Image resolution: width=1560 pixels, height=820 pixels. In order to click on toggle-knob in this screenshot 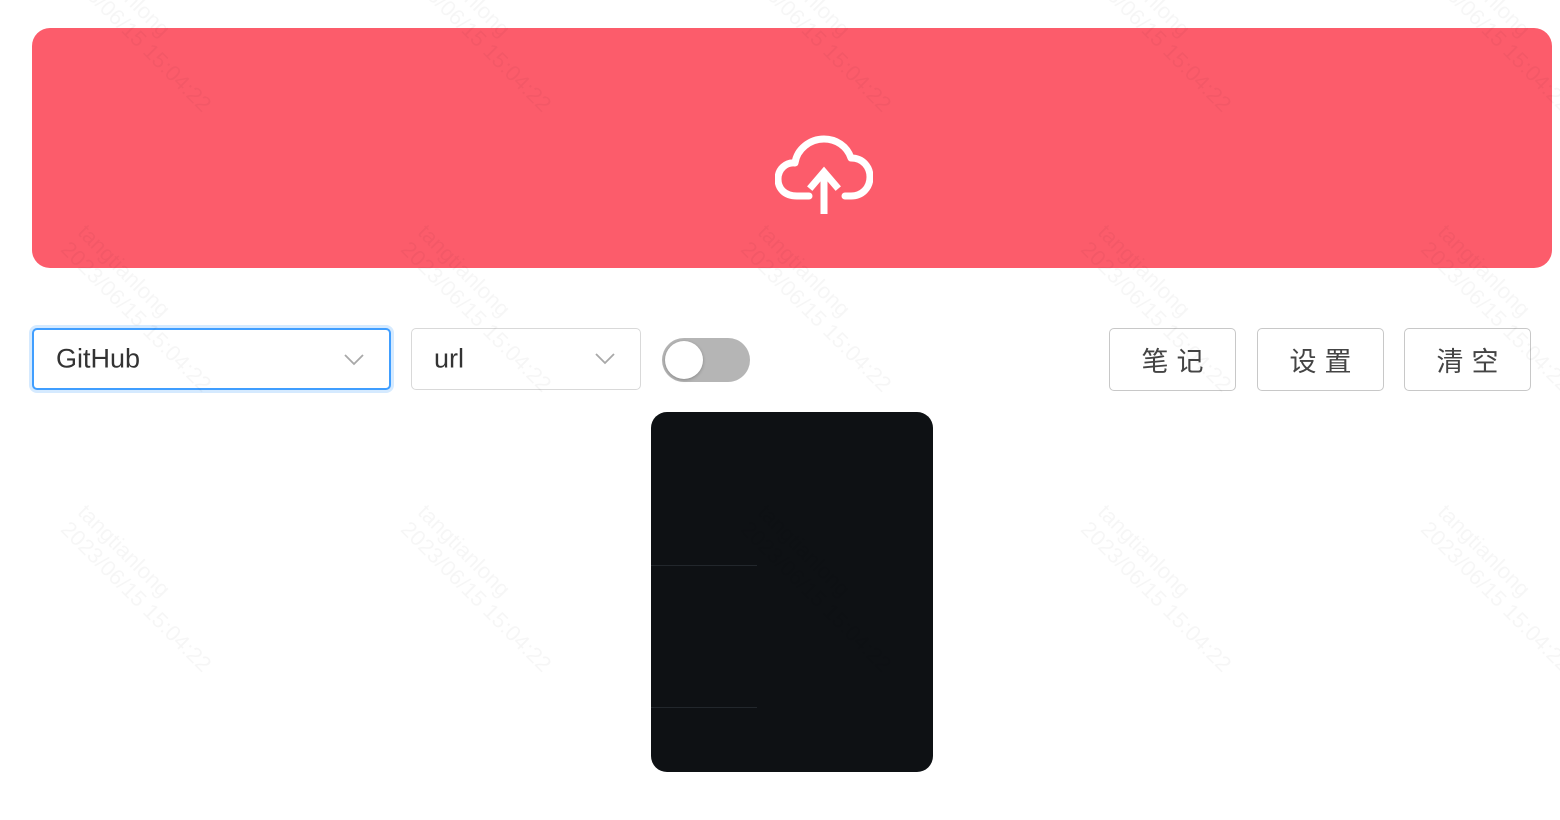, I will do `click(684, 360)`.